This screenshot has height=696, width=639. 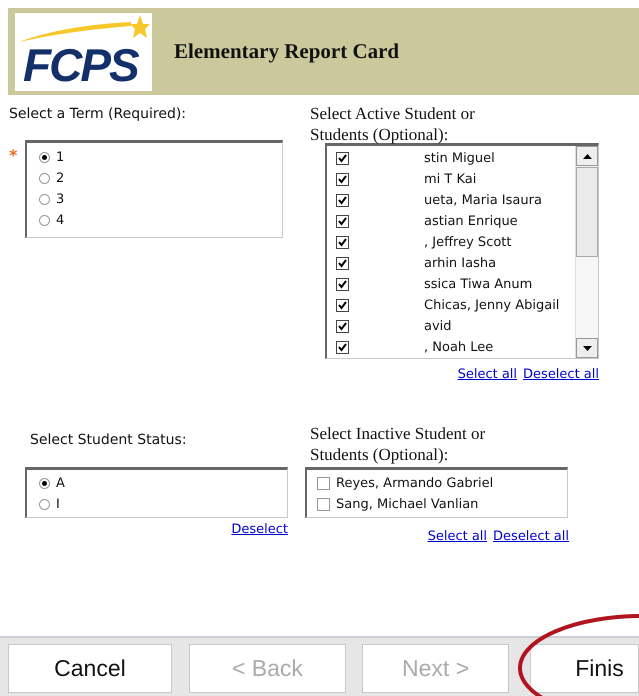 What do you see at coordinates (60, 199) in the screenshot?
I see `option-label: 3` at bounding box center [60, 199].